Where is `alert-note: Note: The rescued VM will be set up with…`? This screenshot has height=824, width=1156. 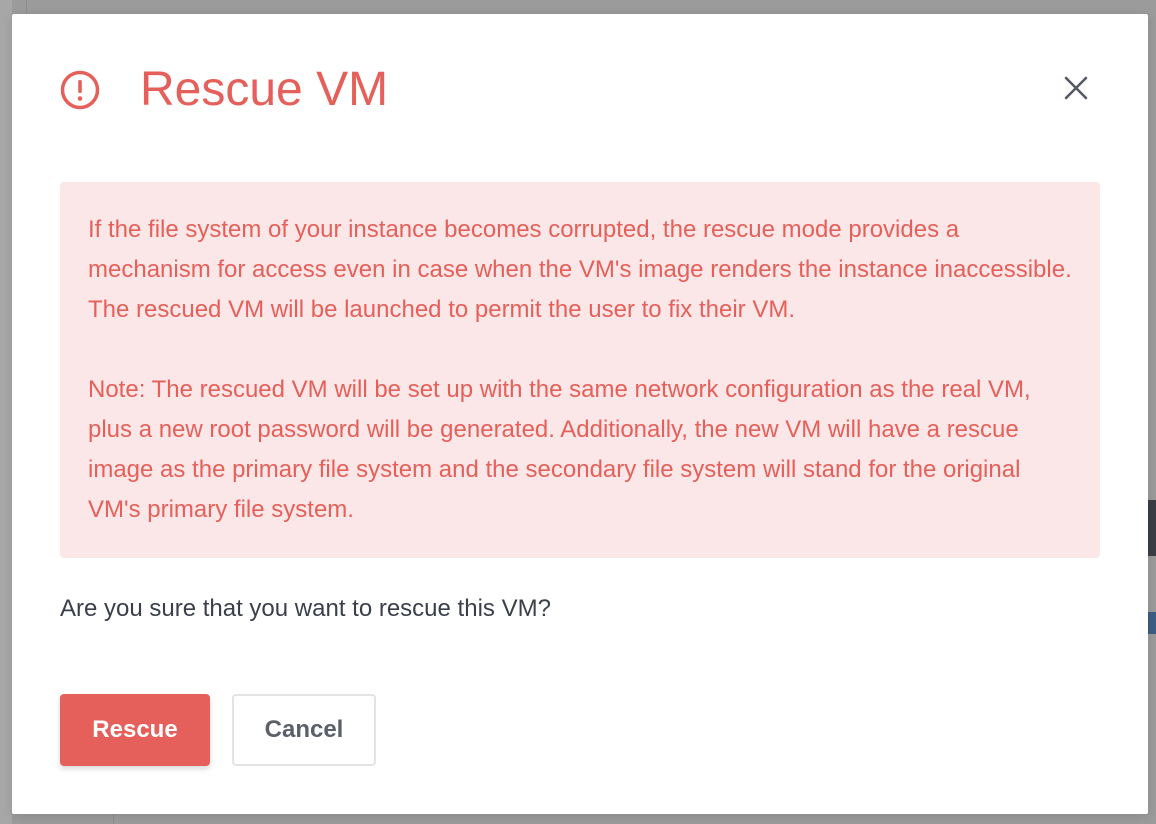
alert-note: Note: The rescued VM will be set up with… is located at coordinates (559, 449).